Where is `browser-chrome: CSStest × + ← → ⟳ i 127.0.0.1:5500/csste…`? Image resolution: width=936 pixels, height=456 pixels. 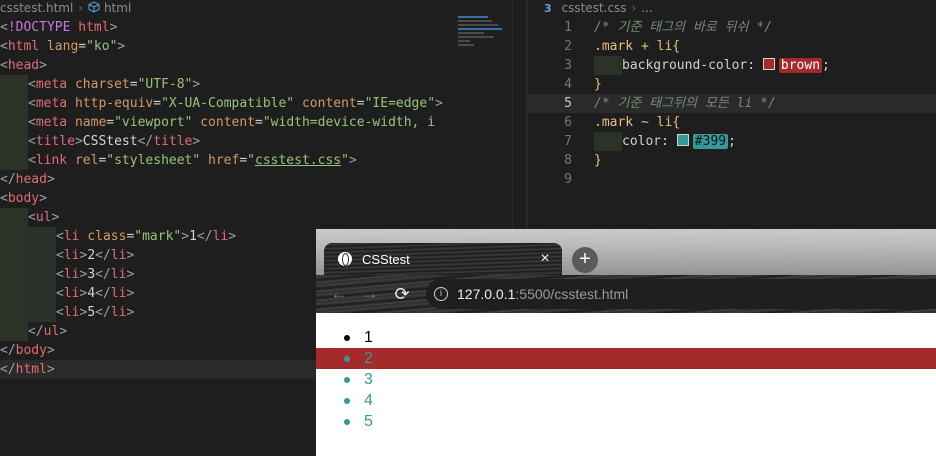 browser-chrome: CSStest × + ← → ⟳ i 127.0.0.1:5500/csste… is located at coordinates (626, 271).